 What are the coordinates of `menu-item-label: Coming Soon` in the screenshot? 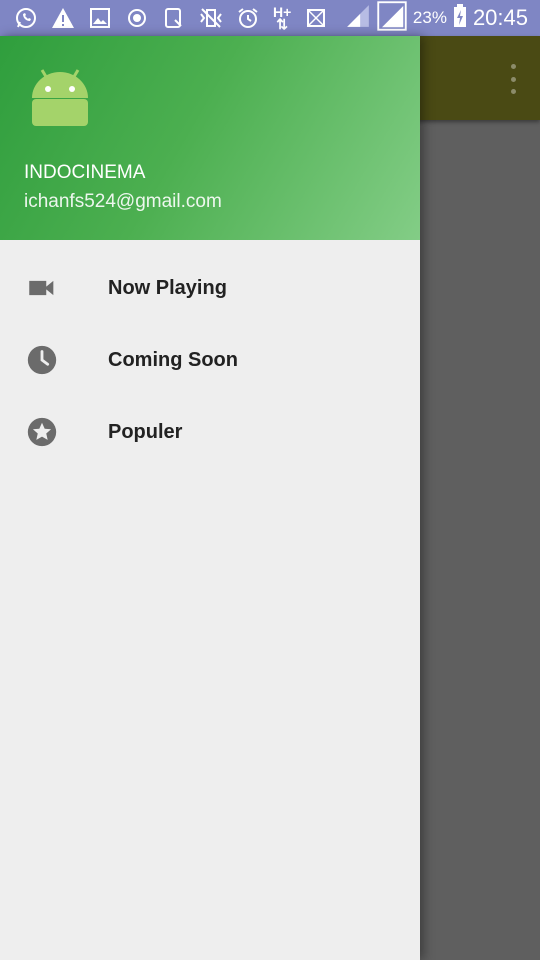 It's located at (173, 359).